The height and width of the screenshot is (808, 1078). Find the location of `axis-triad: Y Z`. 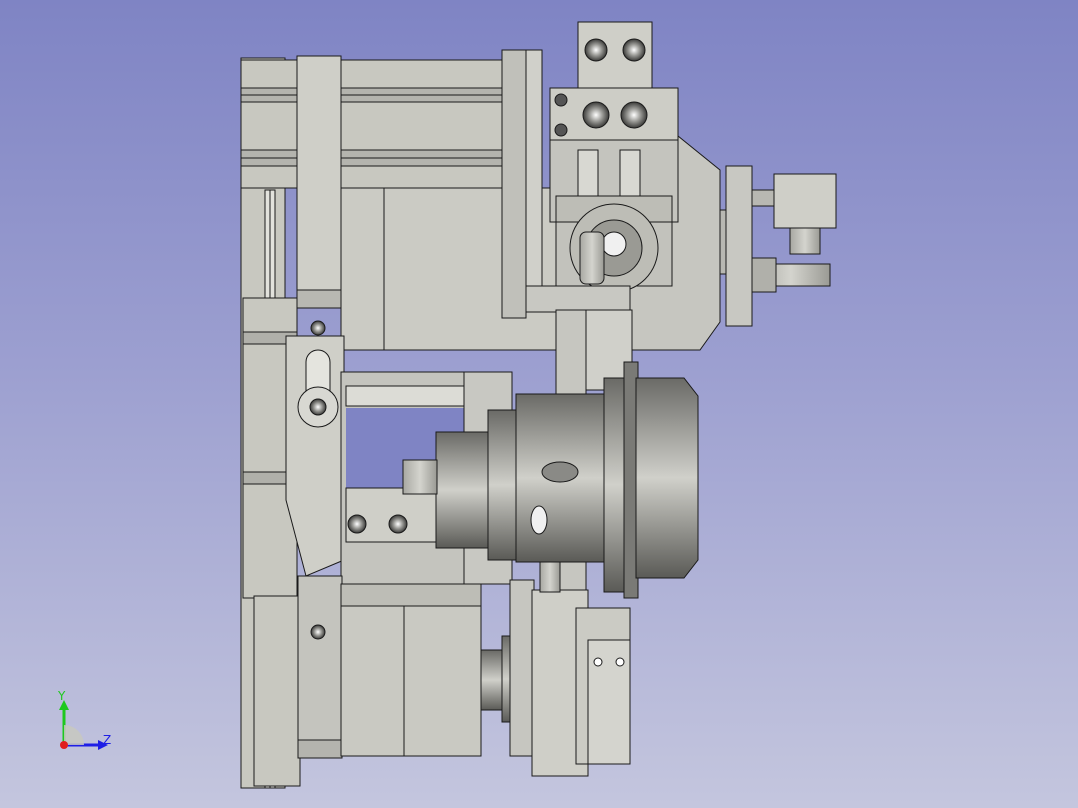

axis-triad: Y Z is located at coordinates (84, 719).